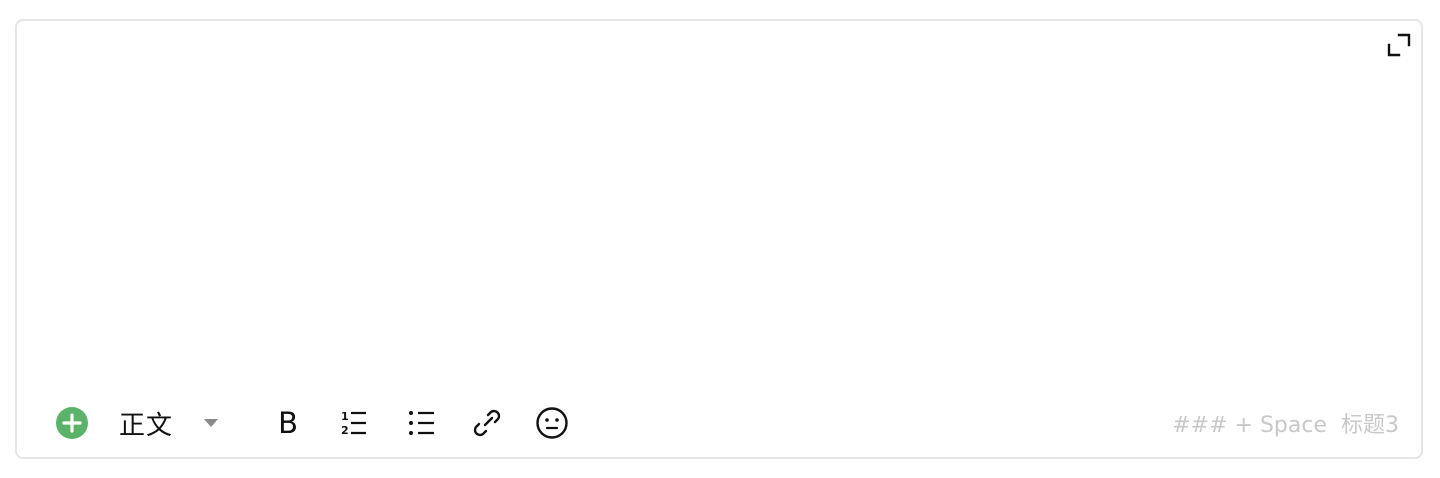 Image resolution: width=1440 pixels, height=478 pixels. I want to click on markdown-shortcut-hint: ### + Space 标题3, so click(1285, 425).